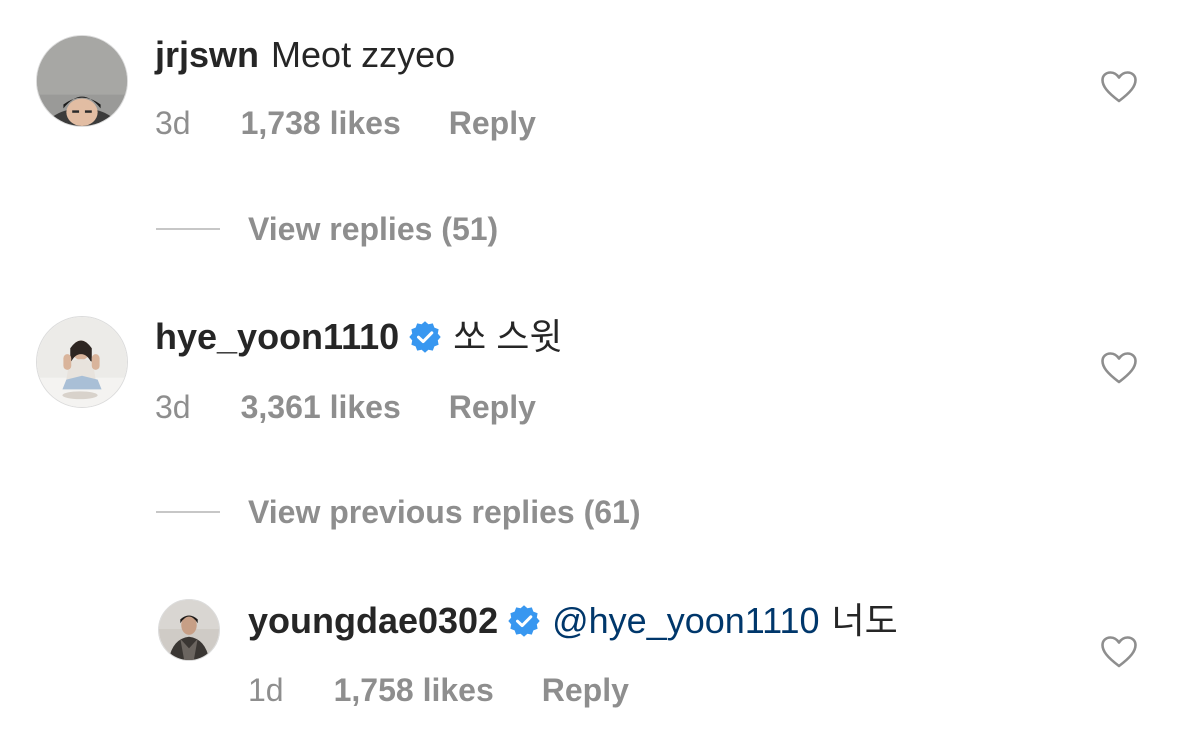  Describe the element at coordinates (864, 620) in the screenshot. I see `comment-text: 너도` at that location.